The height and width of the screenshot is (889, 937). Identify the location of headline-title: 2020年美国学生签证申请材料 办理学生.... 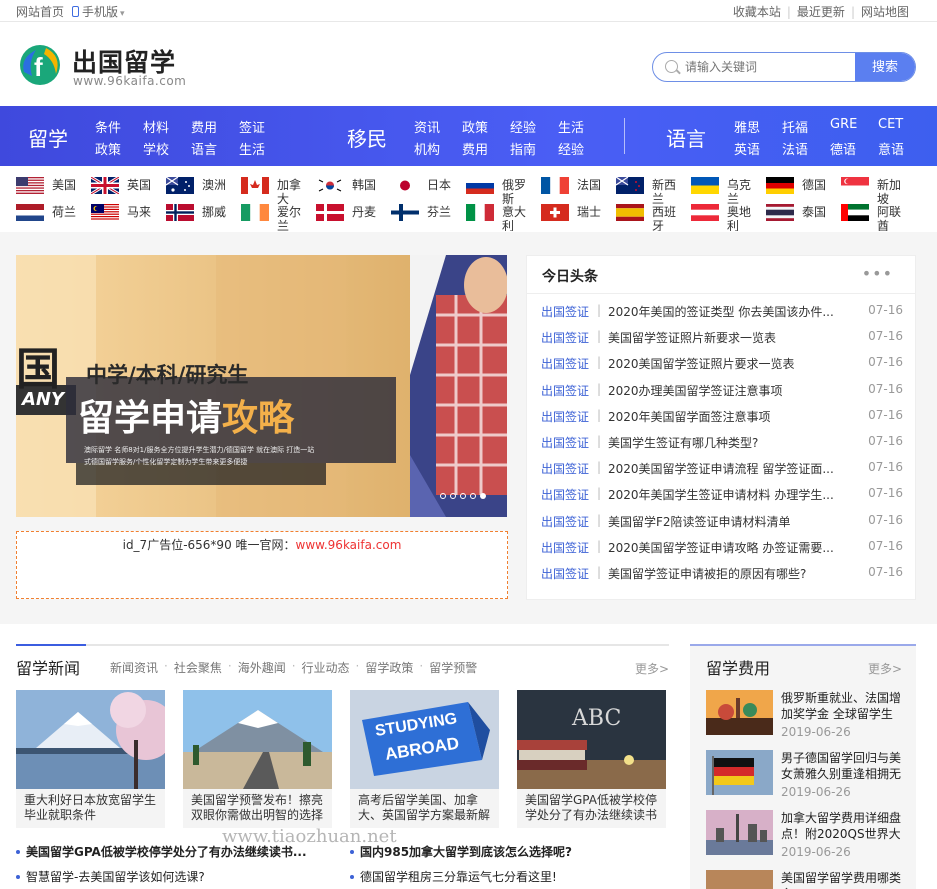
(723, 494).